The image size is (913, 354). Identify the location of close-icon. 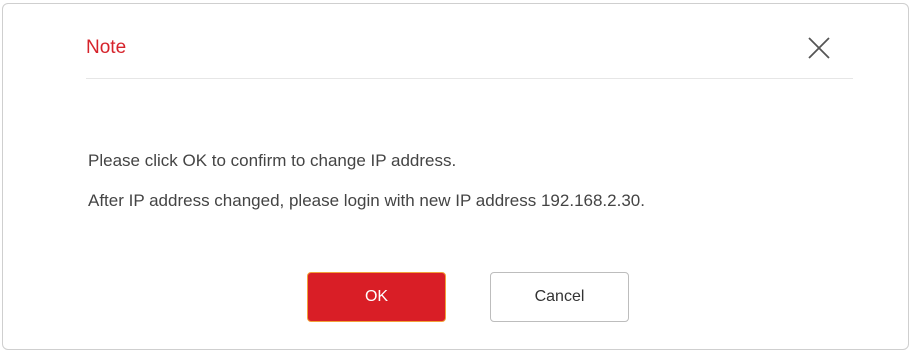
(819, 48).